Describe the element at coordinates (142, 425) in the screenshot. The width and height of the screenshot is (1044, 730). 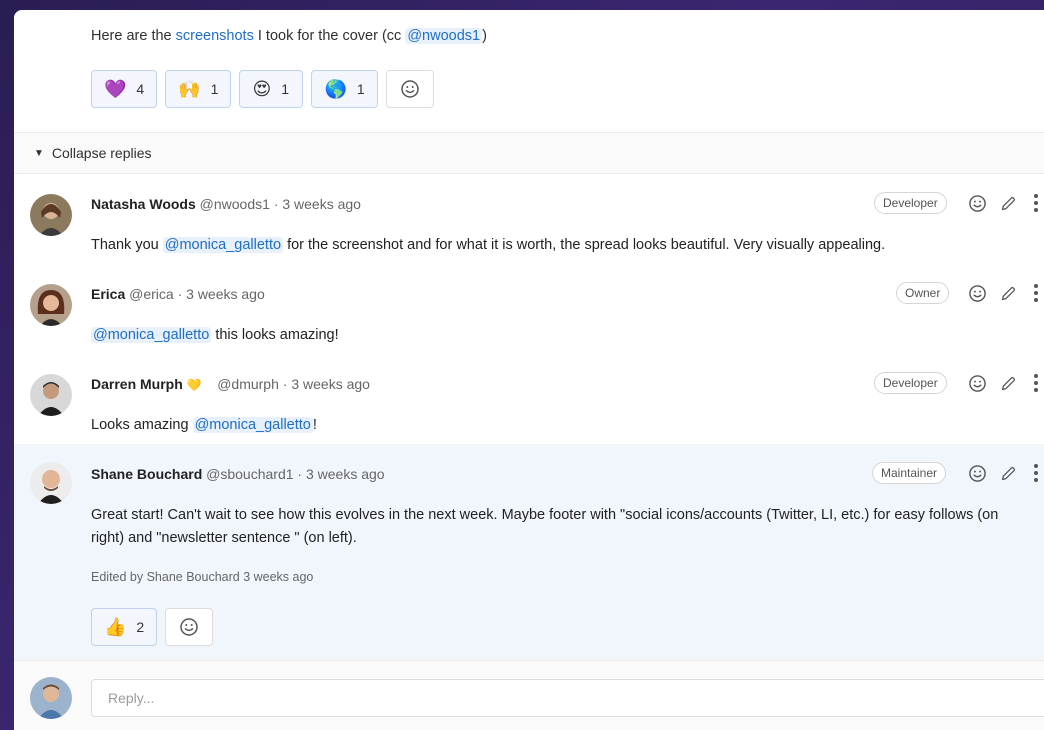
I see `note-body-part: Looks amazing` at that location.